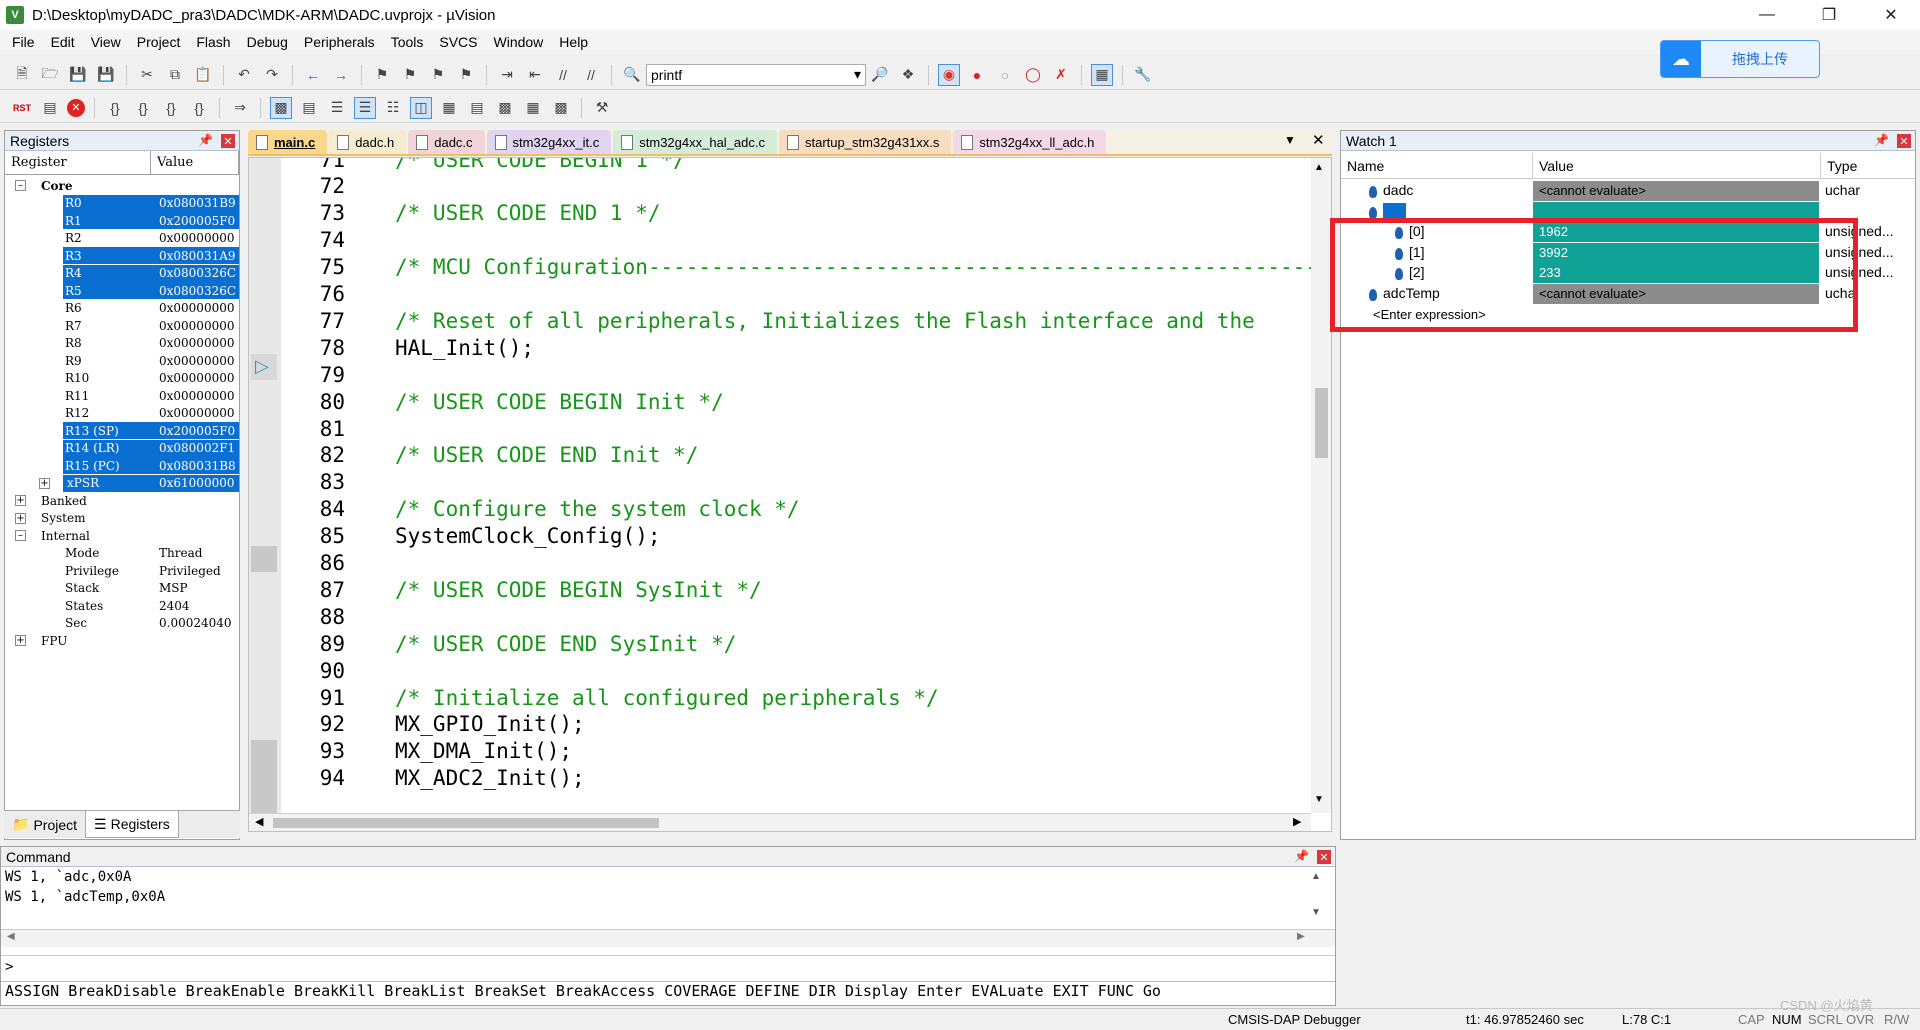 This screenshot has width=1920, height=1030. What do you see at coordinates (341, 75) in the screenshot?
I see `nav-forward-icon: →` at bounding box center [341, 75].